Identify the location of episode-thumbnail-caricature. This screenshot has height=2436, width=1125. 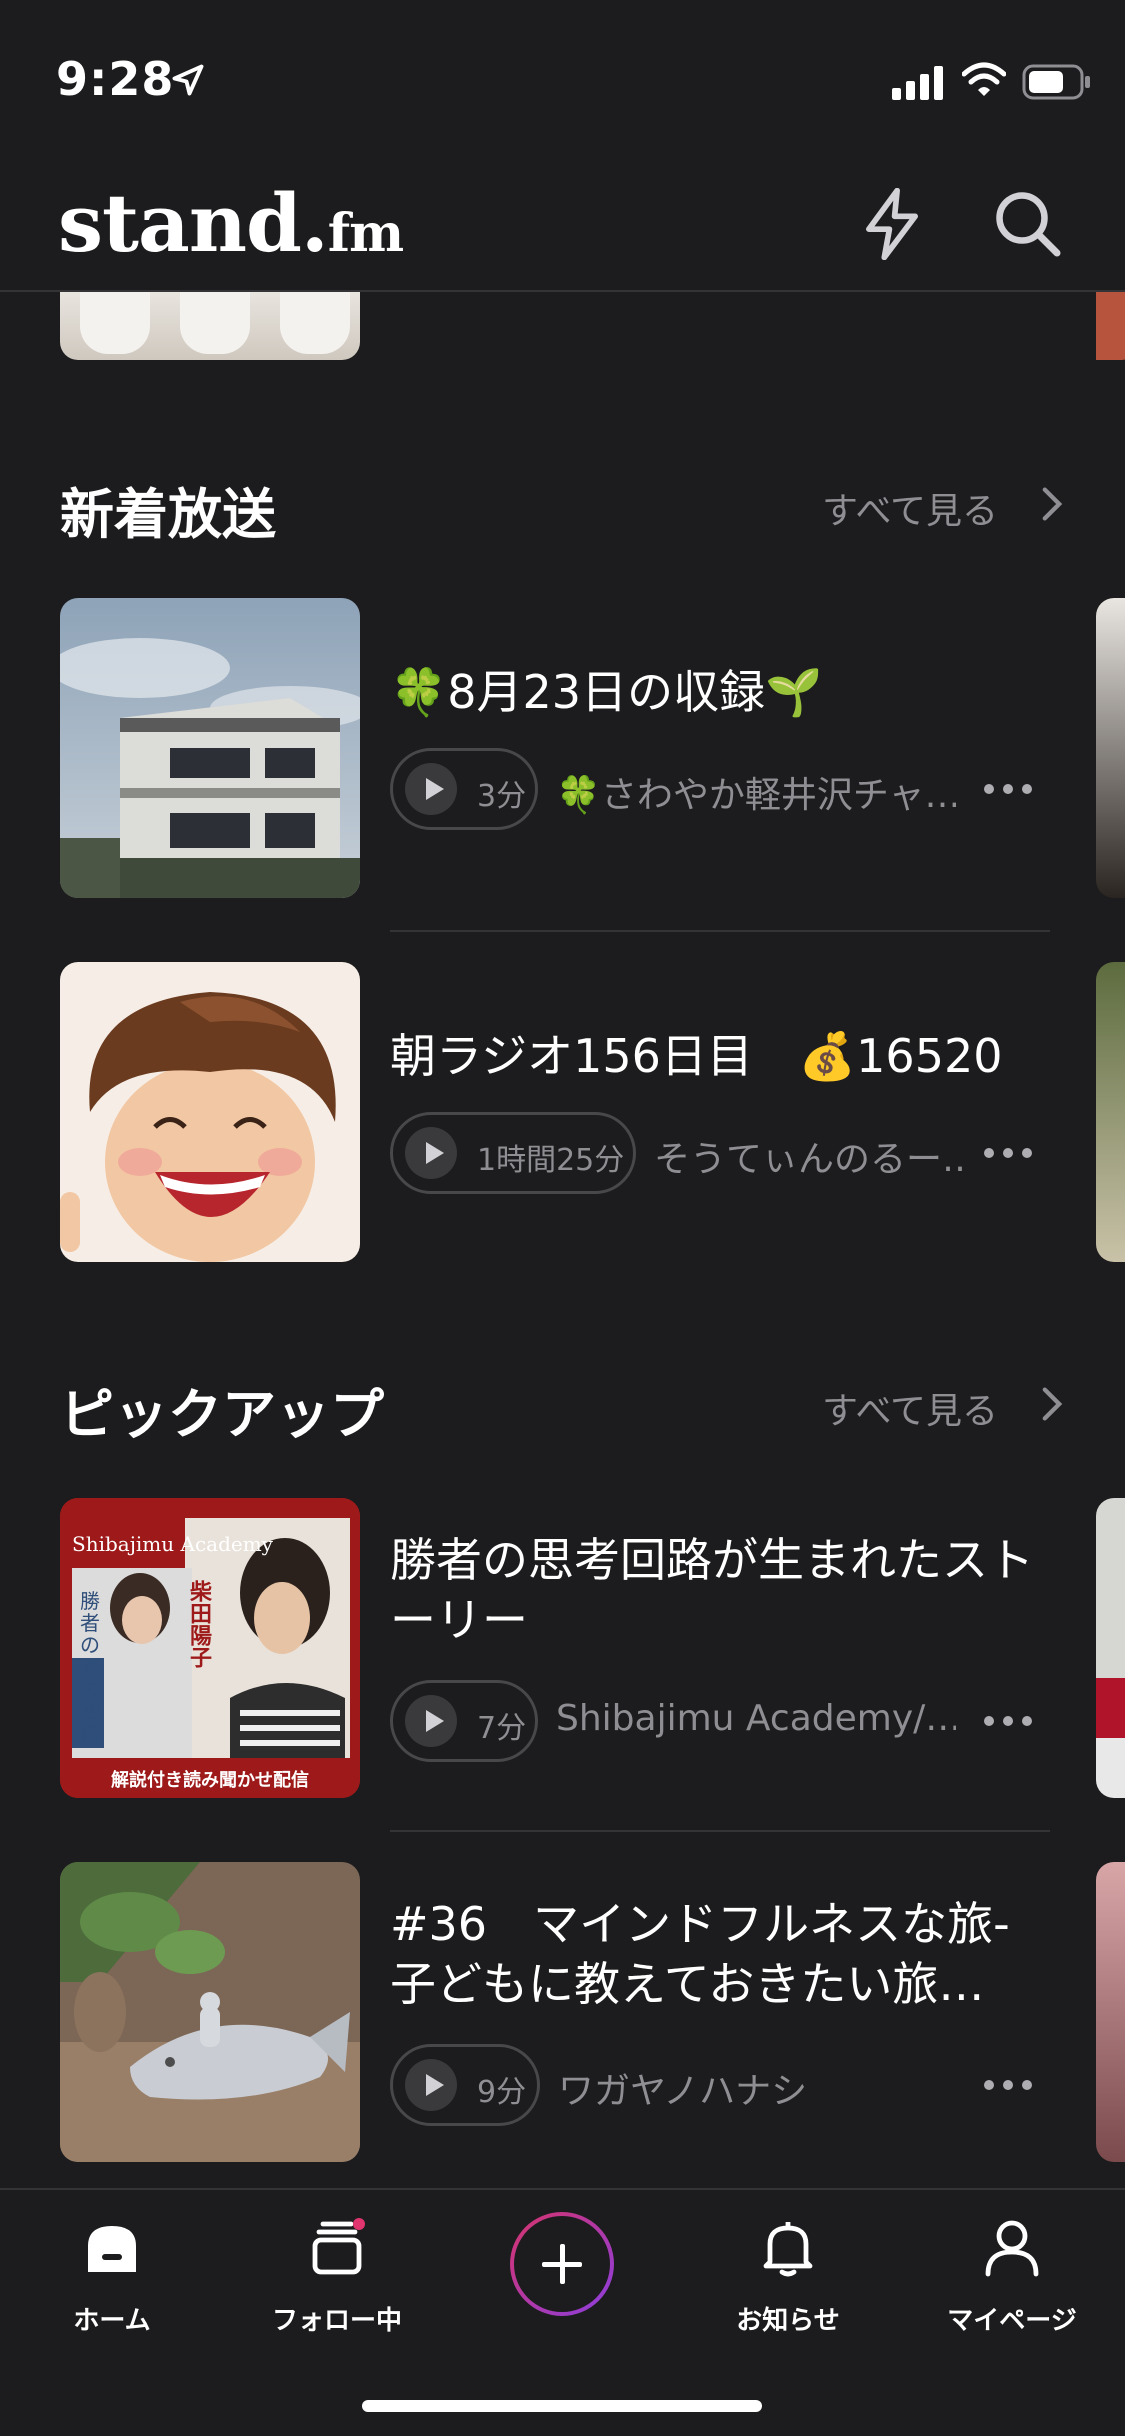
(210, 1112).